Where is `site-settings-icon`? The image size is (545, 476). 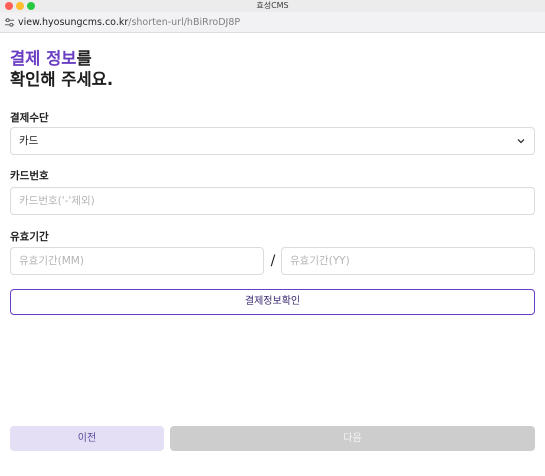 site-settings-icon is located at coordinates (9, 22).